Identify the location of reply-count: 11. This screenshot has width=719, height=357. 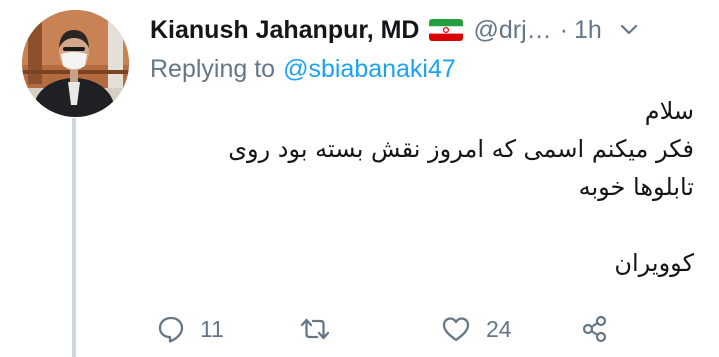
(212, 328).